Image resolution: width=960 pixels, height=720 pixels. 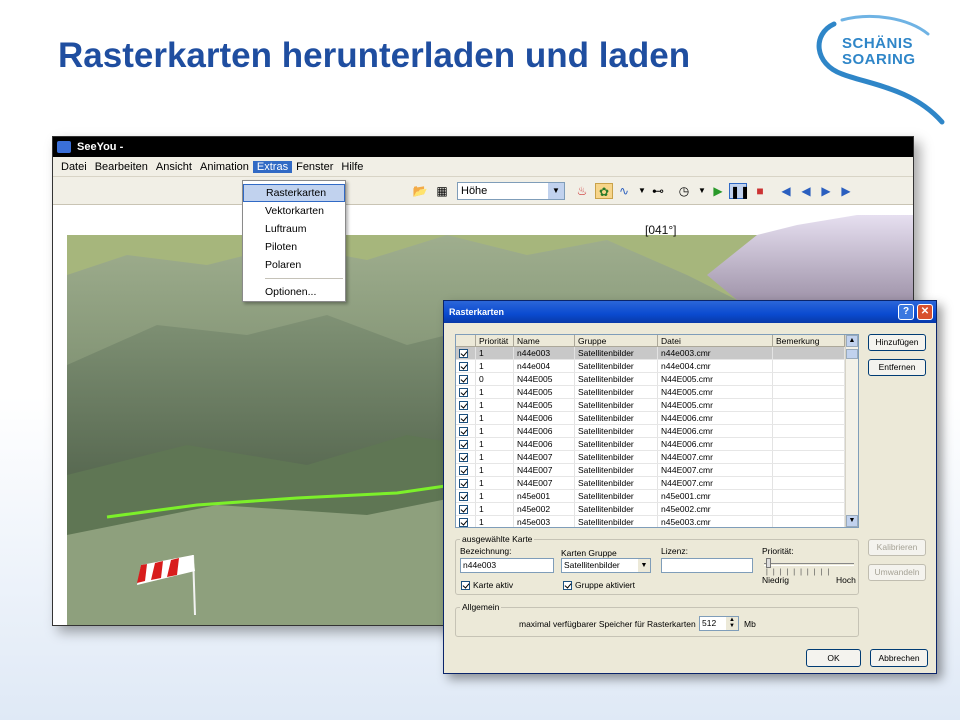 What do you see at coordinates (897, 367) in the screenshot?
I see `remove-button: Entfernen` at bounding box center [897, 367].